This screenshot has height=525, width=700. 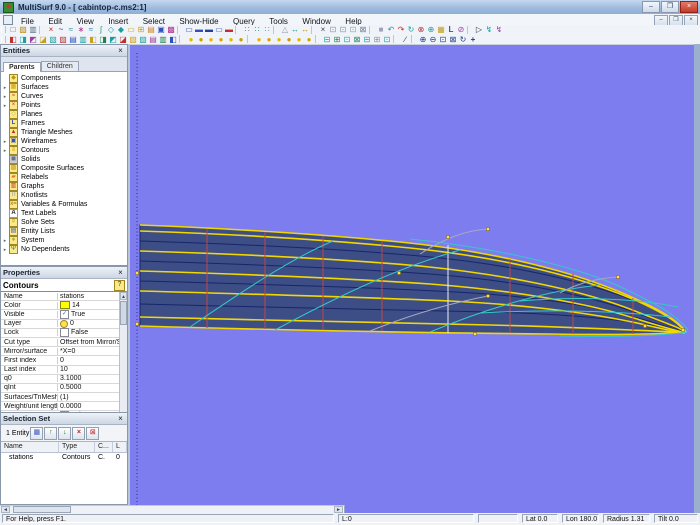 I want to click on tab-parents: Parents, so click(x=22, y=67).